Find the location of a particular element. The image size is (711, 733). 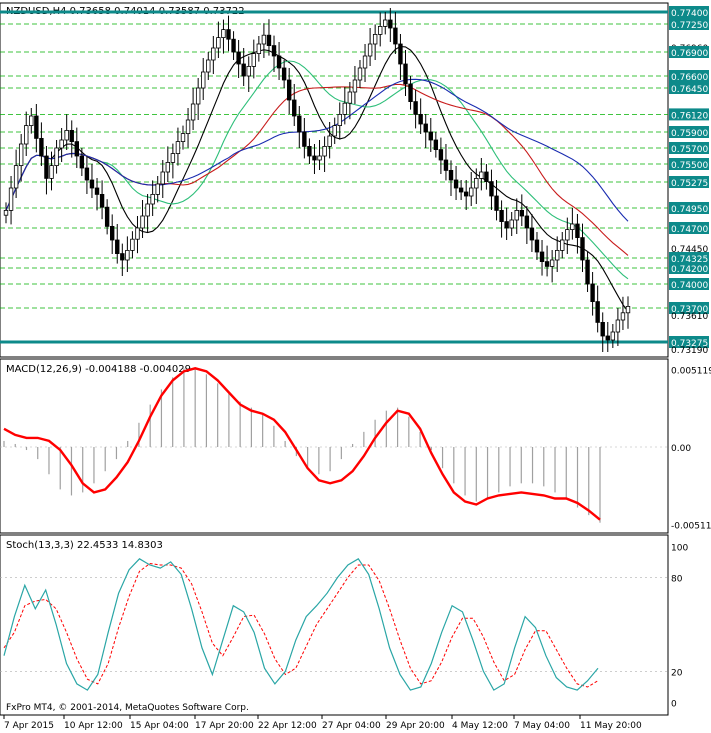

time-label: 11 May 20:00 is located at coordinates (611, 726).